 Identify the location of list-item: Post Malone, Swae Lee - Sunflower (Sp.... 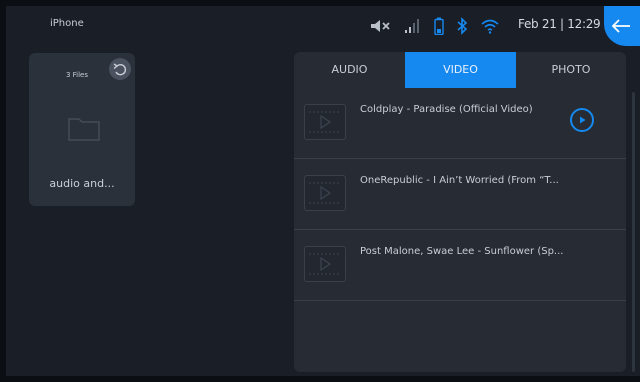
(460, 265).